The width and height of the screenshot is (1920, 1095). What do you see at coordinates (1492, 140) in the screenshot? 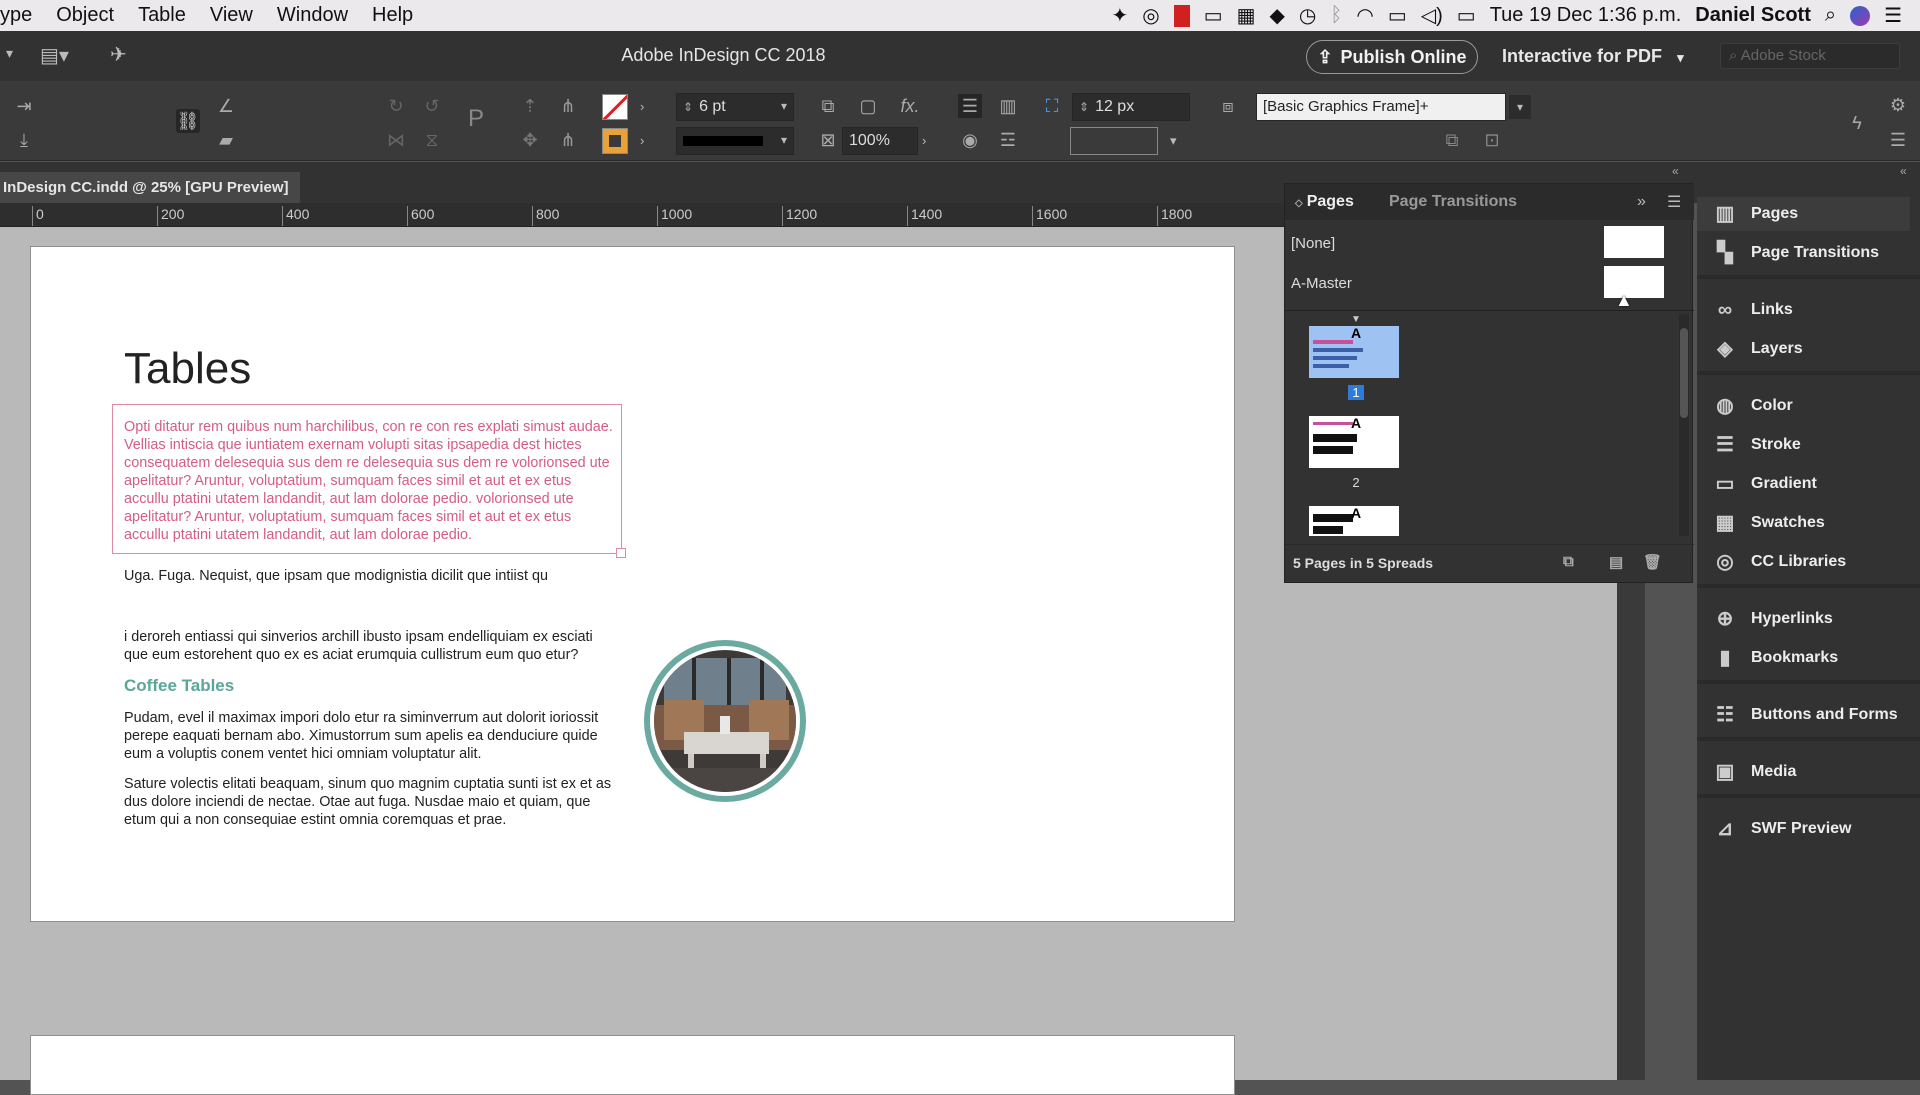
I see `frame-options-icon: ⊡` at bounding box center [1492, 140].